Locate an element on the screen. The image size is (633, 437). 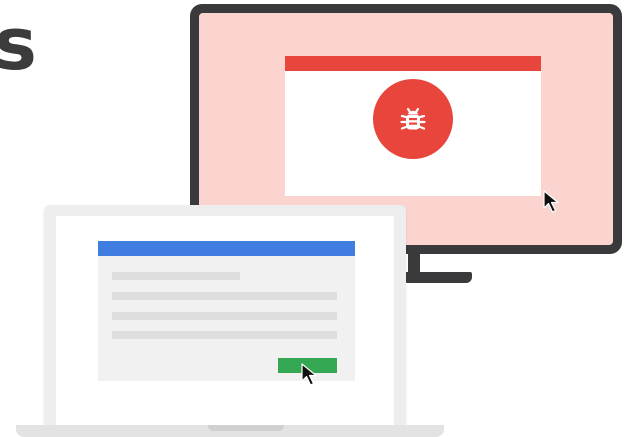
laptop-base is located at coordinates (230, 431).